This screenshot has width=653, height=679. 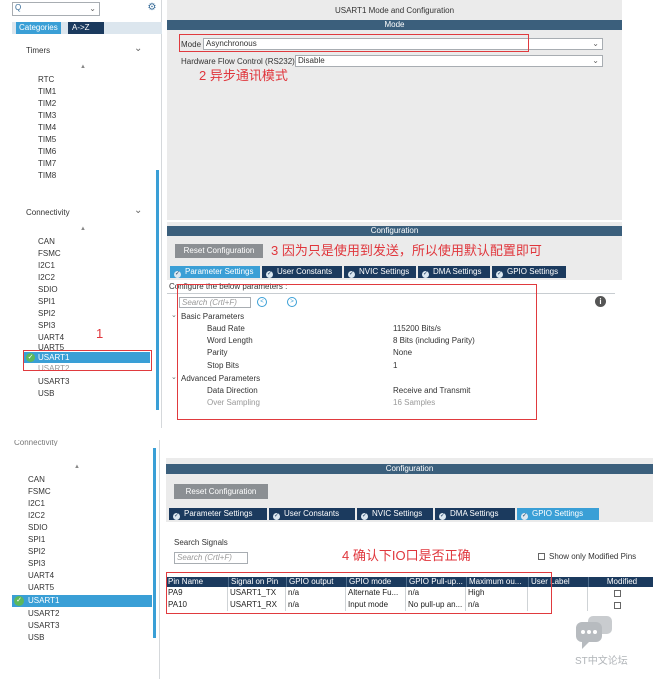 I want to click on mode-section-title: Mode, so click(x=394, y=25).